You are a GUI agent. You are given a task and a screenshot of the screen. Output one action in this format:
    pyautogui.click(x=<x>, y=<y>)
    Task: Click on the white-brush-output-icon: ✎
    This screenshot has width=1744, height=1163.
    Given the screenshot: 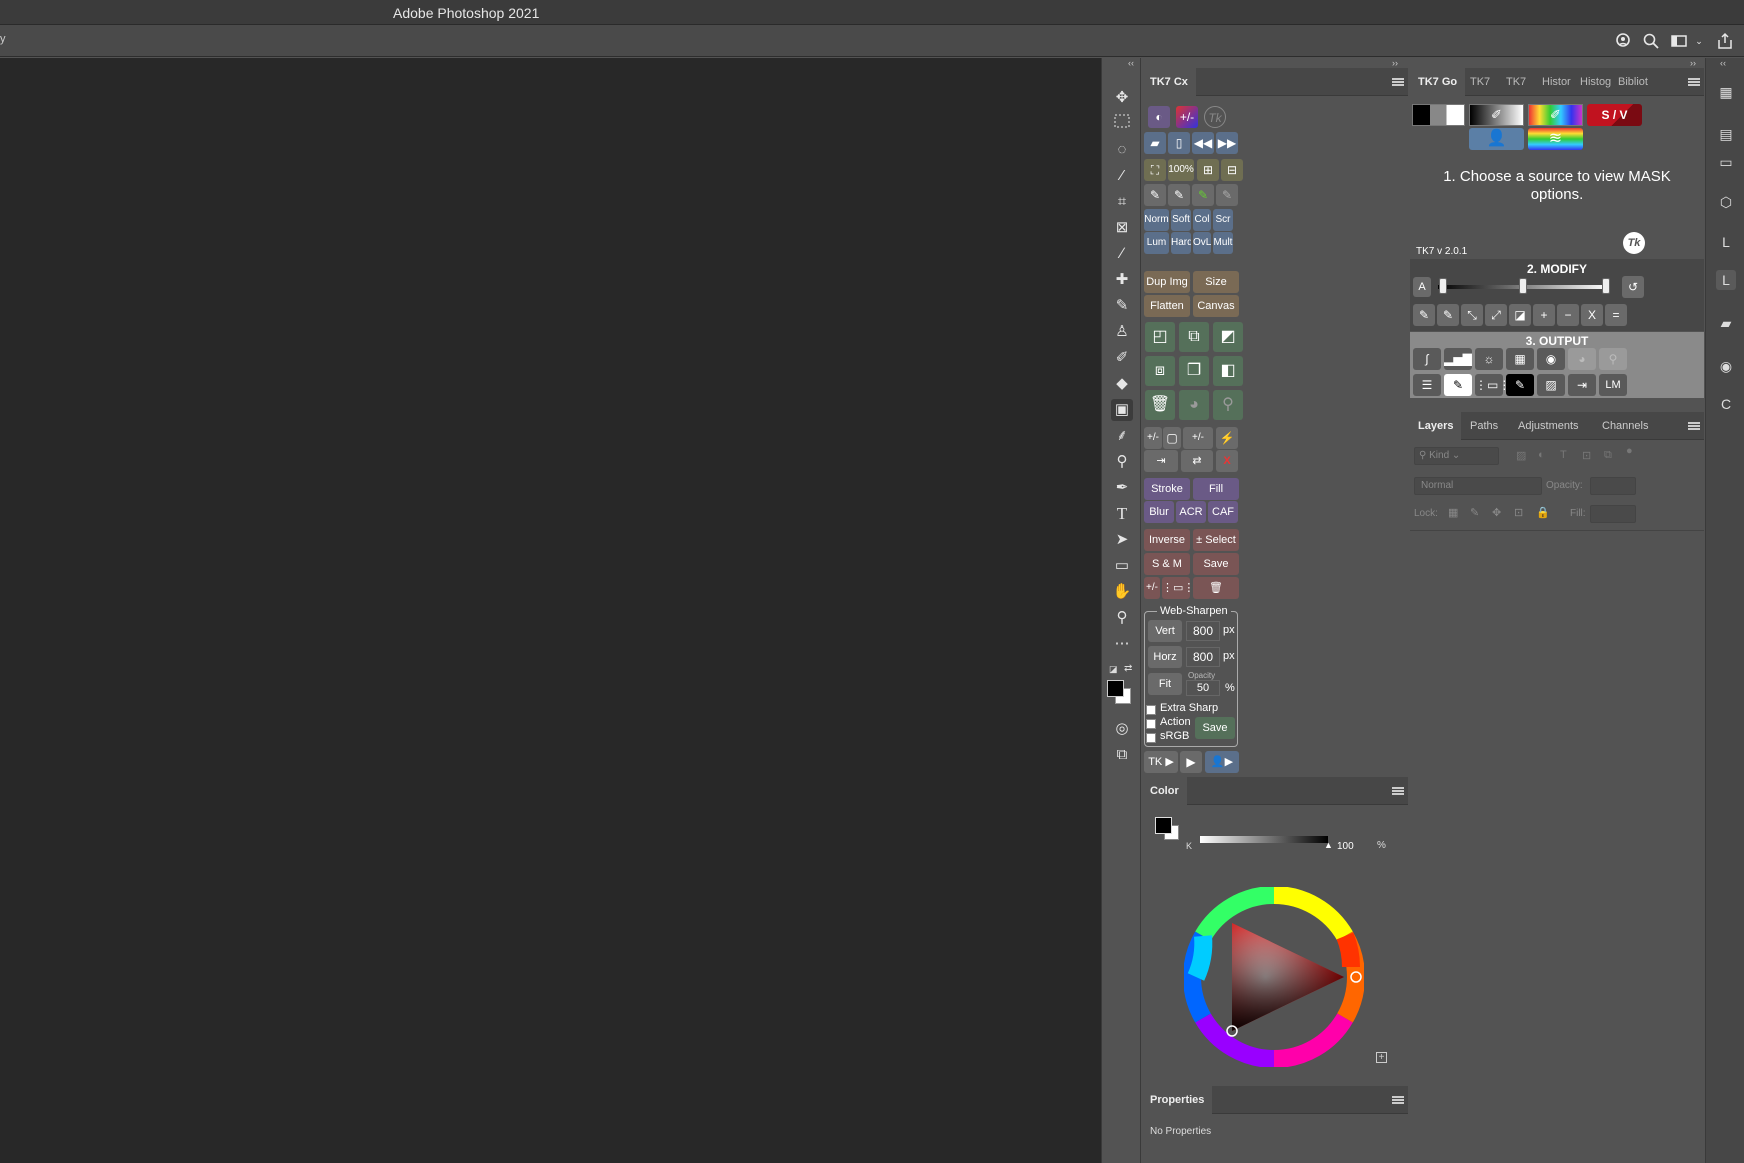 What is the action you would take?
    pyautogui.click(x=1458, y=385)
    